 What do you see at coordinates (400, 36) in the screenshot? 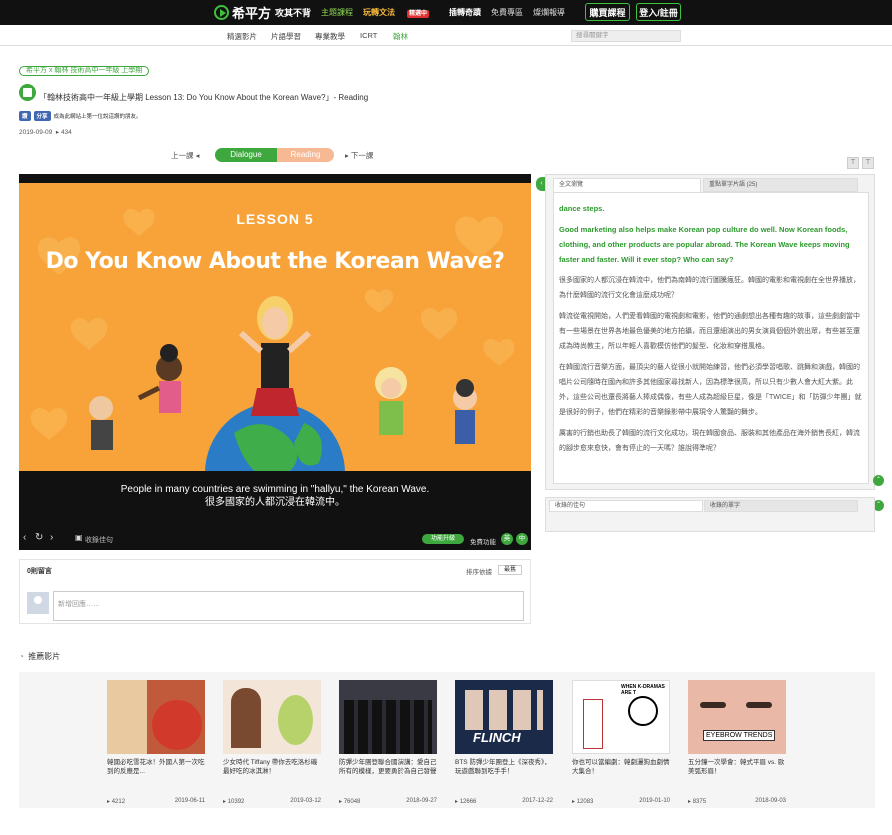
I see `subnav-hanlin: 翰林` at bounding box center [400, 36].